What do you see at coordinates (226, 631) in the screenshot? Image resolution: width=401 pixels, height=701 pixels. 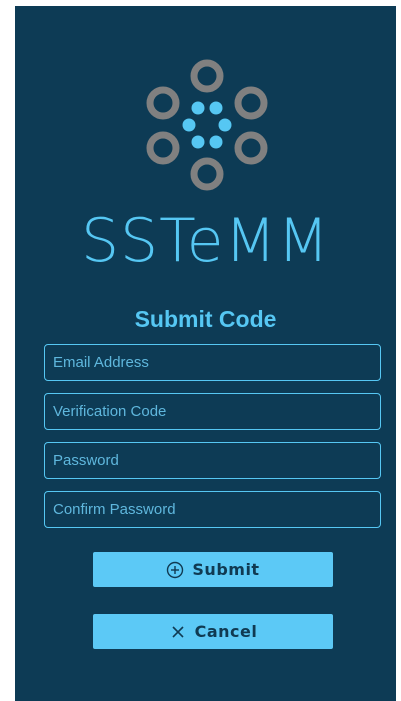 I see `cancel-label: Cancel` at bounding box center [226, 631].